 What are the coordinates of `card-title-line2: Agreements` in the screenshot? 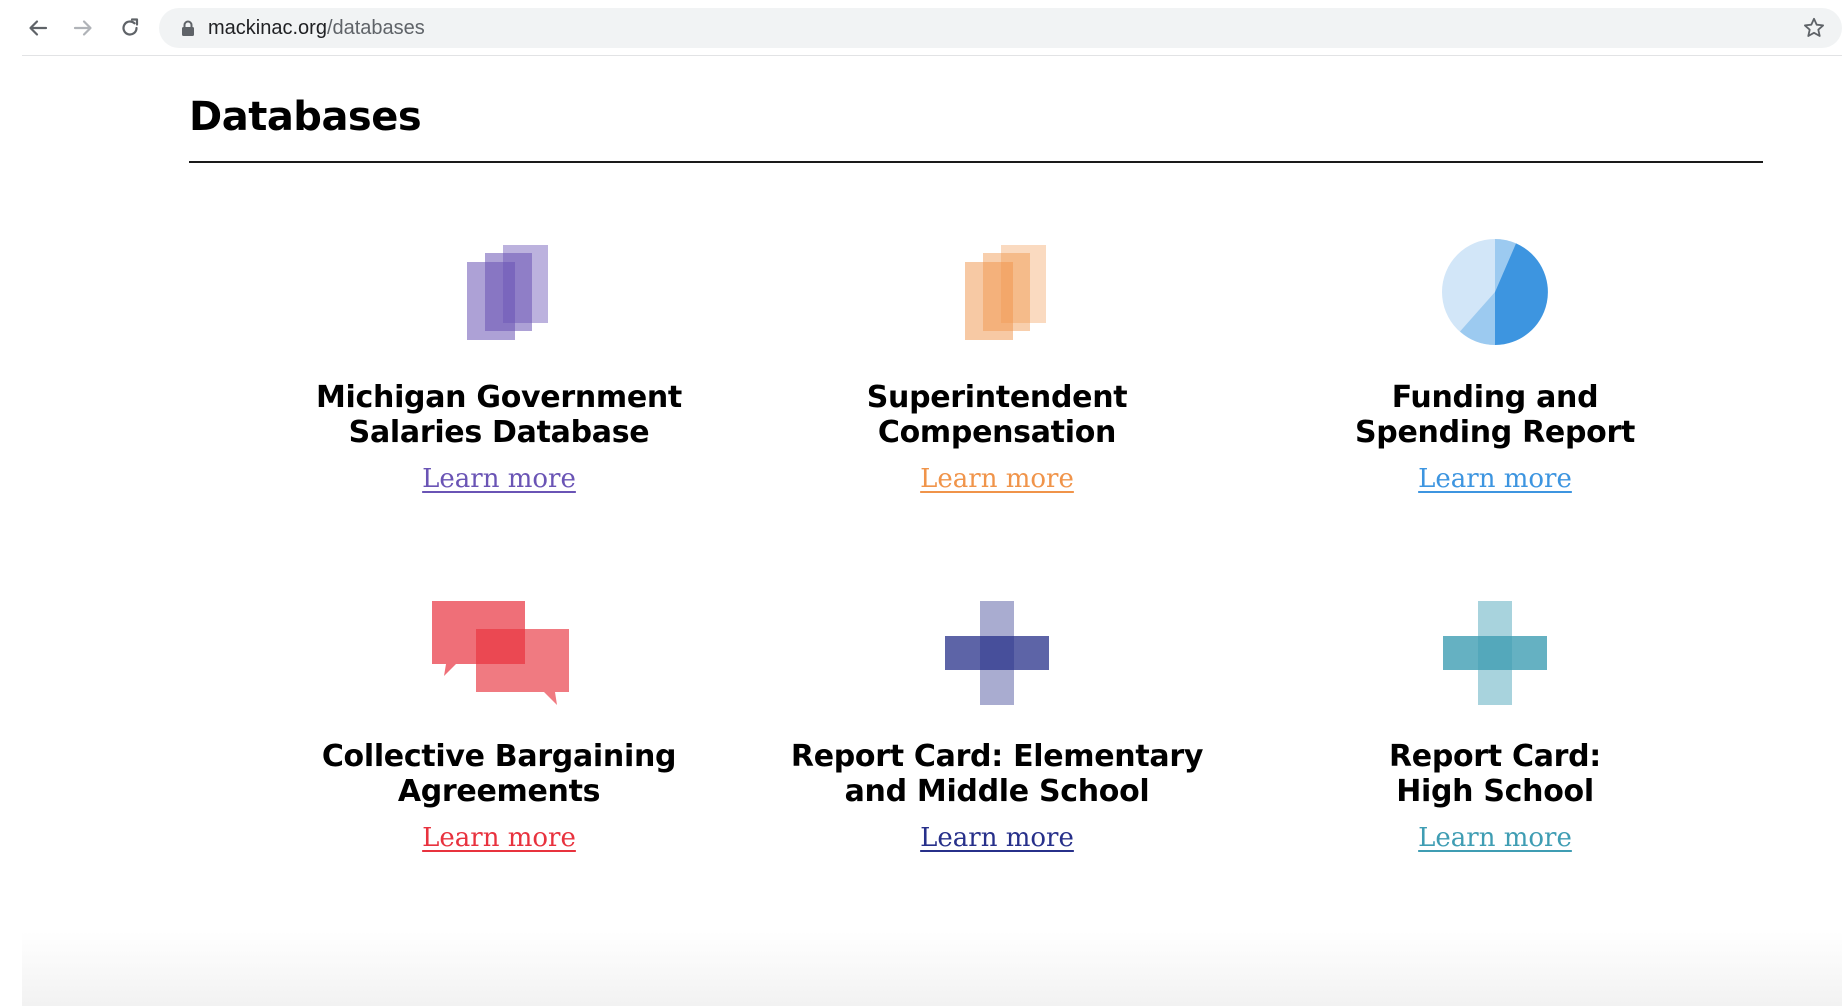 It's located at (499, 791).